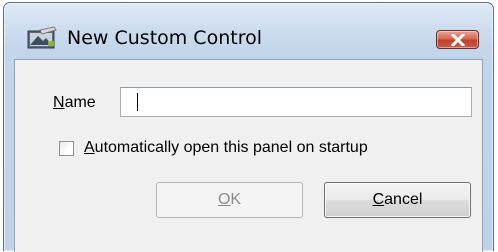  What do you see at coordinates (80, 102) in the screenshot?
I see `name-label-text: ame` at bounding box center [80, 102].